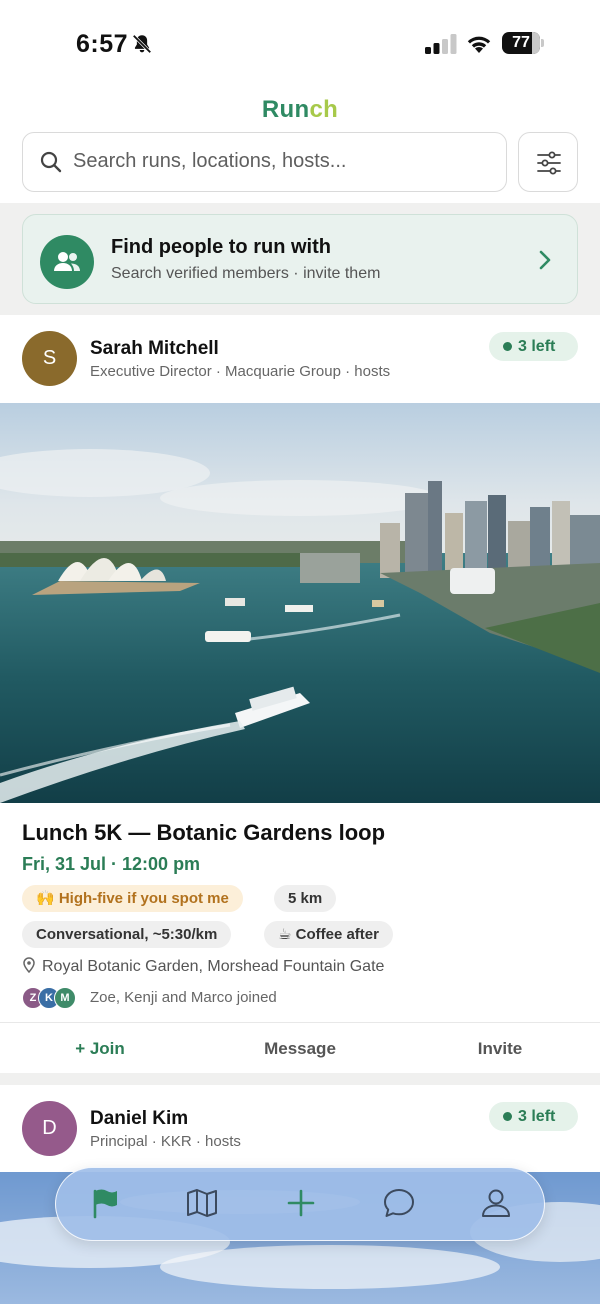  Describe the element at coordinates (100, 1049) in the screenshot. I see `join-button: + Join` at that location.